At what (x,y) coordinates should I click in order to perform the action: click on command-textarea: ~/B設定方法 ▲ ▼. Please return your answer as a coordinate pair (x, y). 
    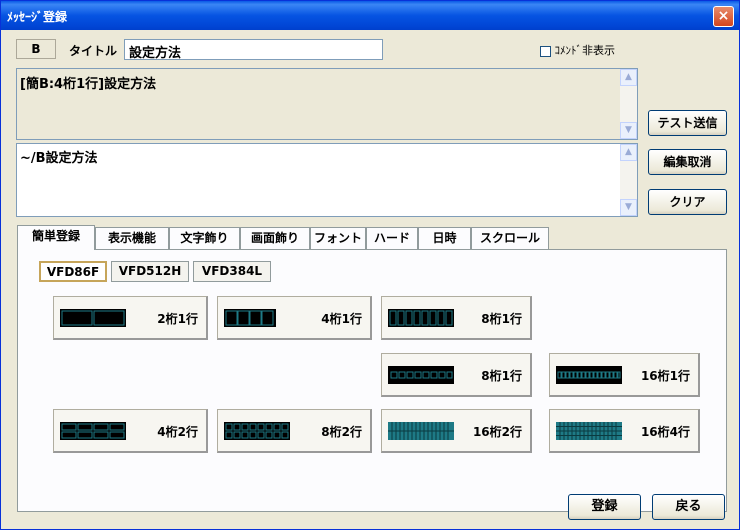
    Looking at the image, I should click on (327, 180).